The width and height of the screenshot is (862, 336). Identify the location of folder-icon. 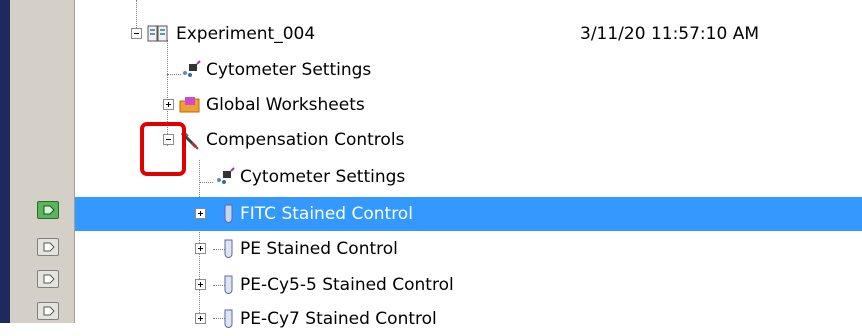
(190, 105).